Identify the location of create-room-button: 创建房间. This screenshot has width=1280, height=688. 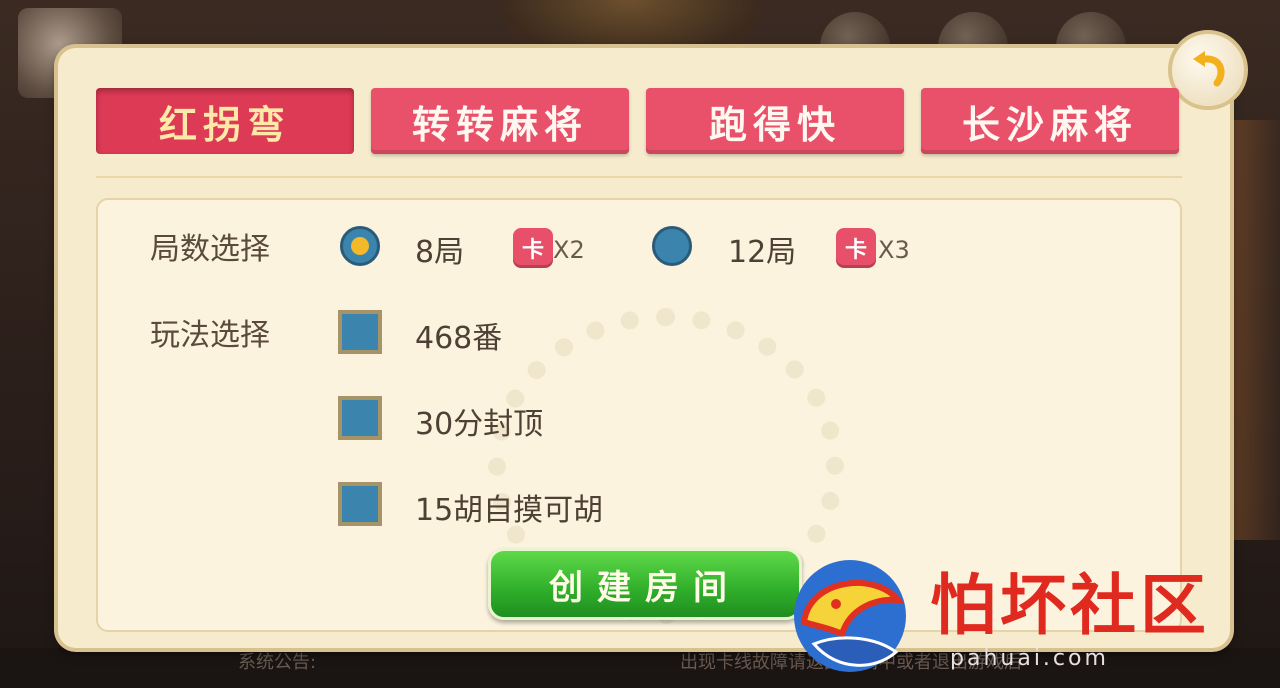
(645, 584).